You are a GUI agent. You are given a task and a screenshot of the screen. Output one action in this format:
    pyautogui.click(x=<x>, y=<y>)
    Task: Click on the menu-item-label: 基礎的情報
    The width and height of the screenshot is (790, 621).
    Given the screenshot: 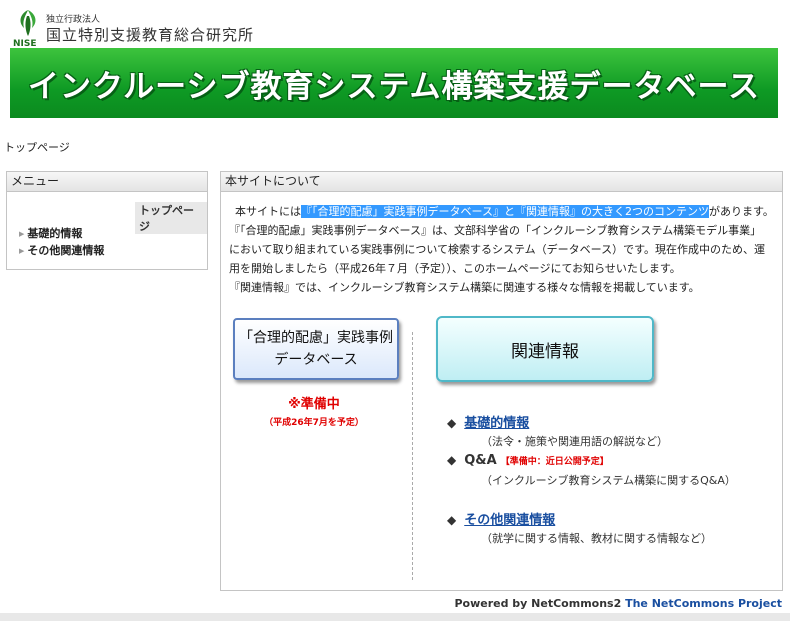 What is the action you would take?
    pyautogui.click(x=55, y=233)
    